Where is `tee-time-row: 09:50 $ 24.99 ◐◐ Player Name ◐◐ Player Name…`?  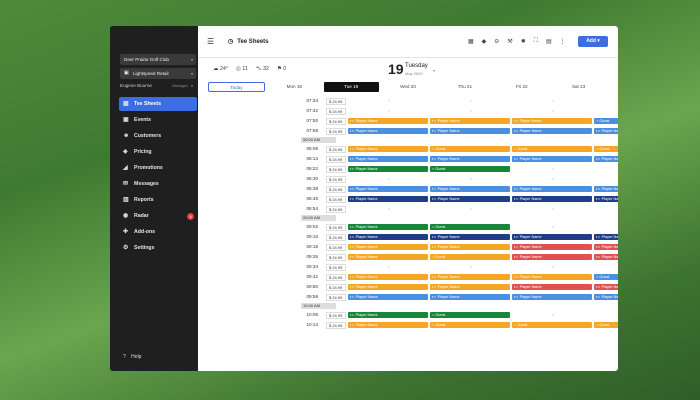 tee-time-row: 09:50 $ 24.99 ◐◐ Player Name ◐◐ Player Name… is located at coordinates (408, 287).